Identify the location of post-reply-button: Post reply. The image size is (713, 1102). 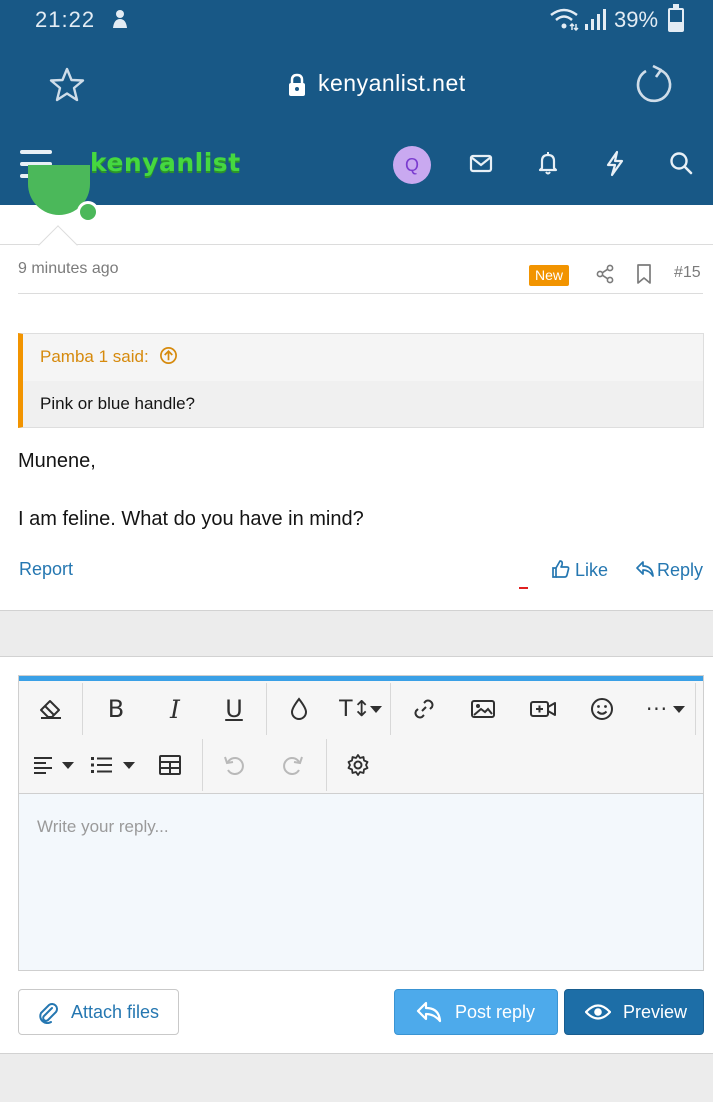
(476, 1012).